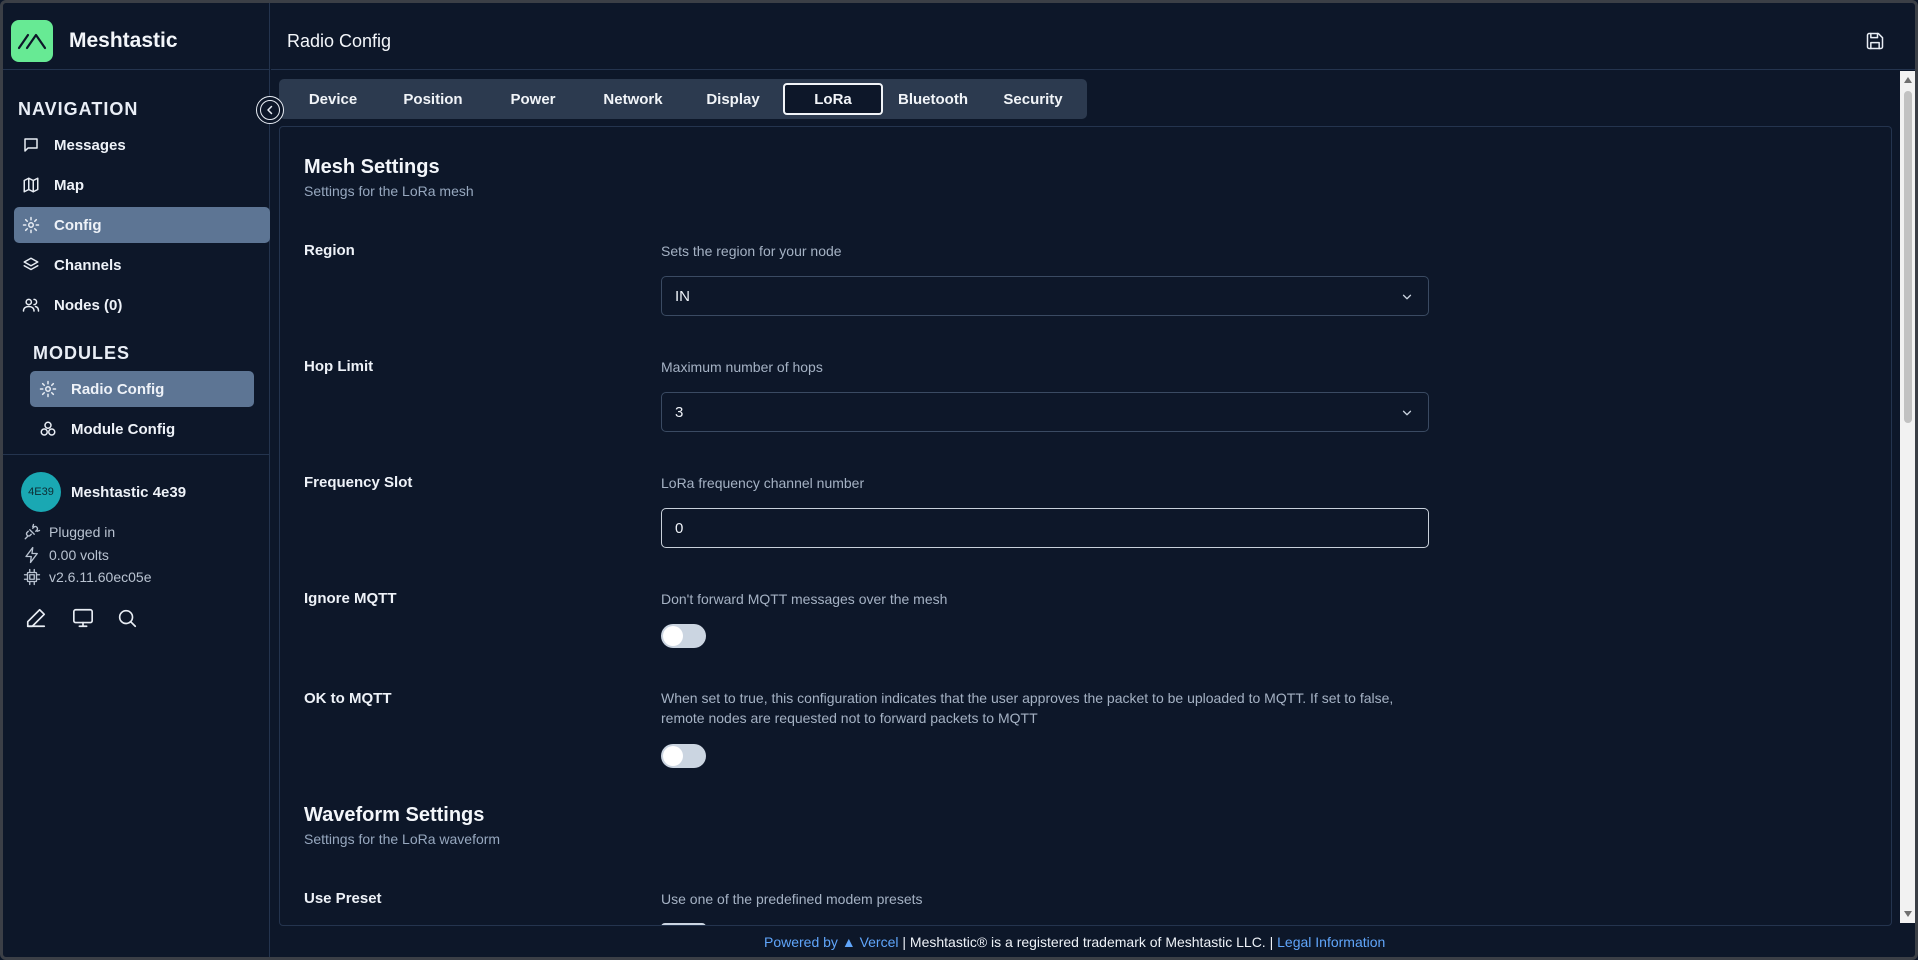 The image size is (1918, 960). I want to click on waveform-settings-subtitle: Settings for the LoRa waveform, so click(402, 839).